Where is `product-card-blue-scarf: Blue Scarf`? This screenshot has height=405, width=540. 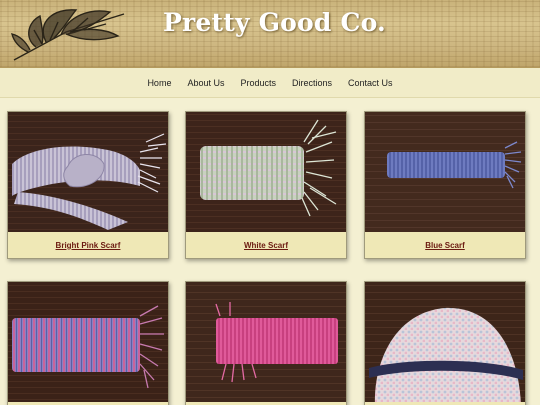 product-card-blue-scarf: Blue Scarf is located at coordinates (445, 185).